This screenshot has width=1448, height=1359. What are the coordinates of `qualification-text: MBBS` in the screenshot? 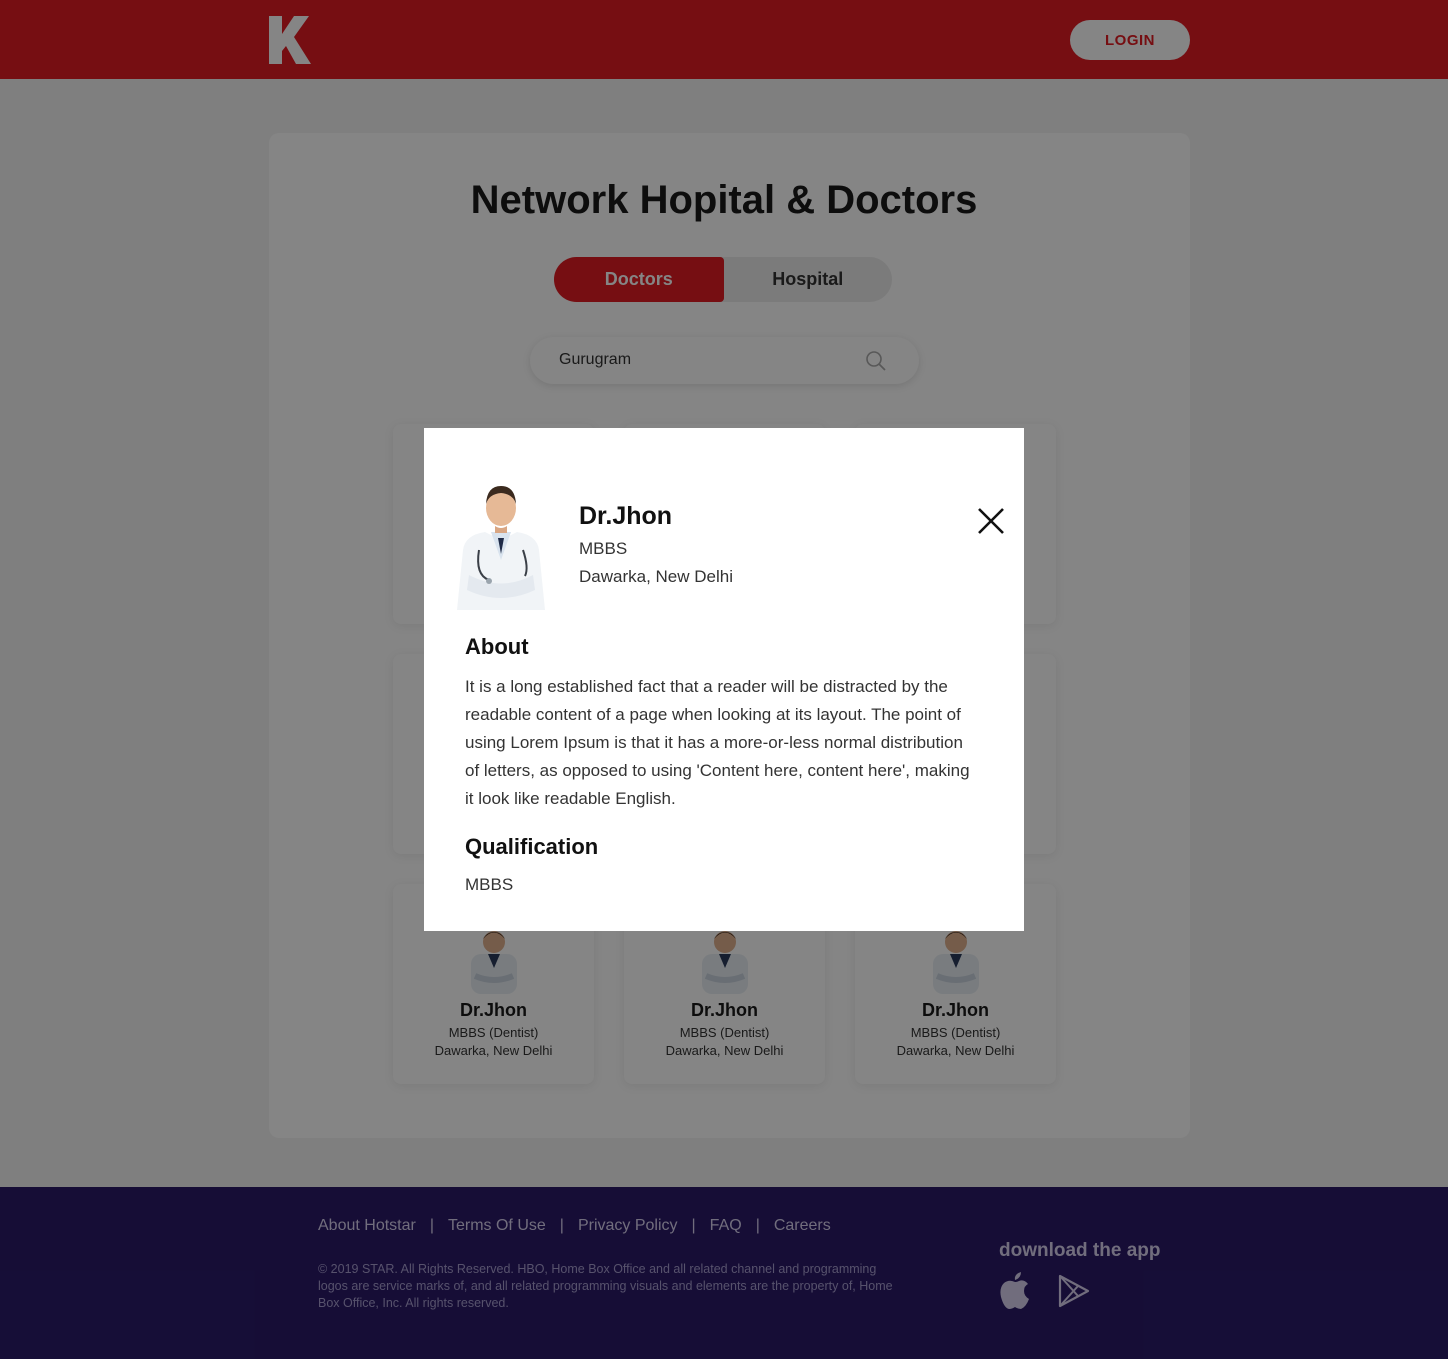 It's located at (489, 884).